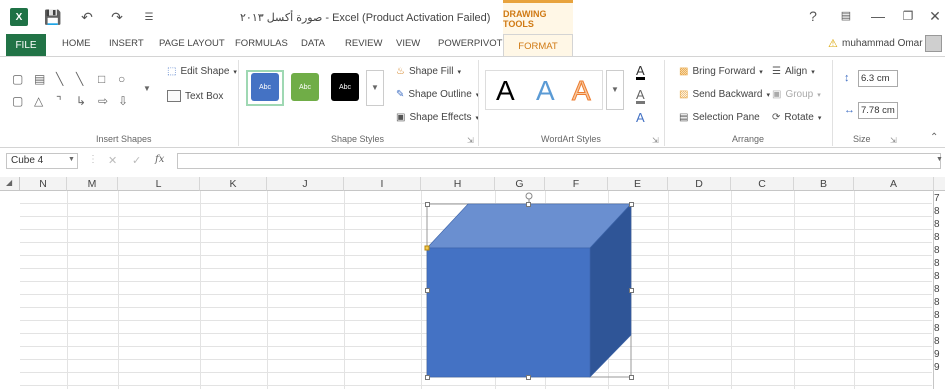 The width and height of the screenshot is (945, 389). Describe the element at coordinates (136, 160) in the screenshot. I see `confirm-entry-icon: ✓` at that location.